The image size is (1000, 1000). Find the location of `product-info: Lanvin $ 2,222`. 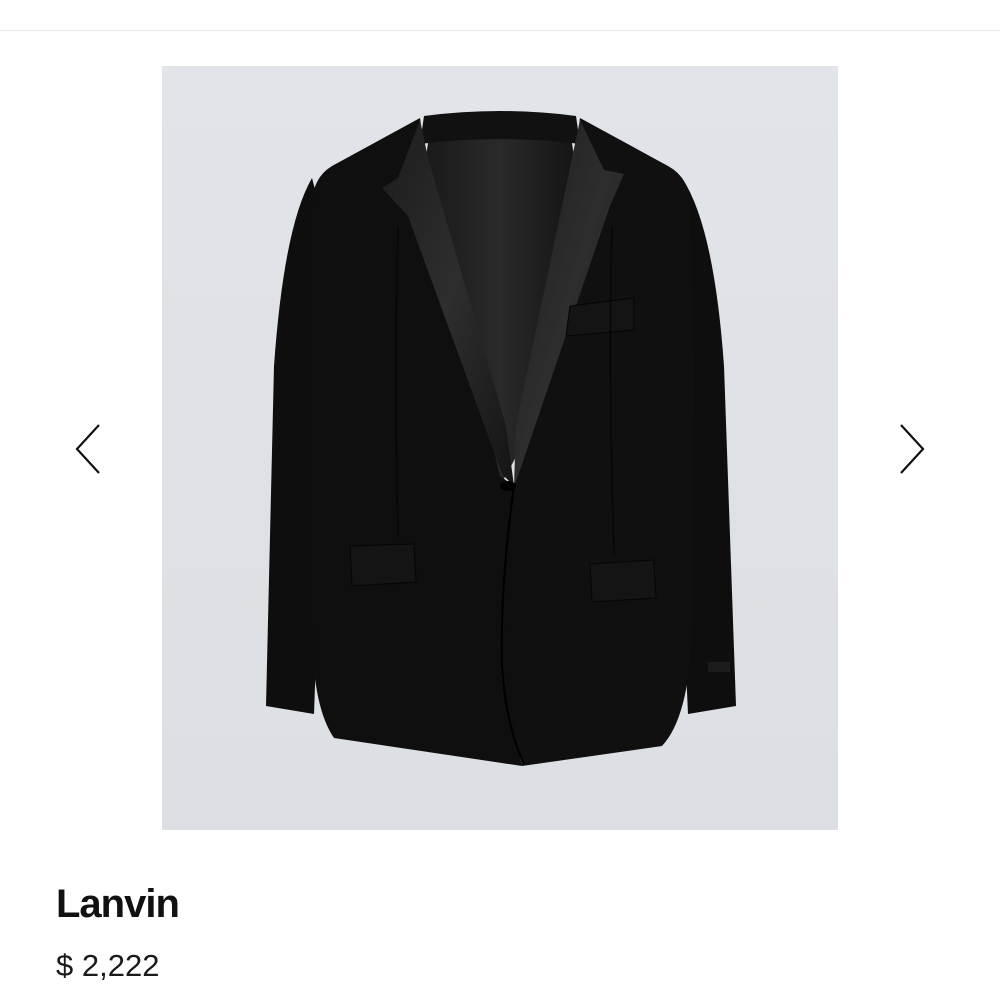

product-info: Lanvin $ 2,222 is located at coordinates (496, 931).